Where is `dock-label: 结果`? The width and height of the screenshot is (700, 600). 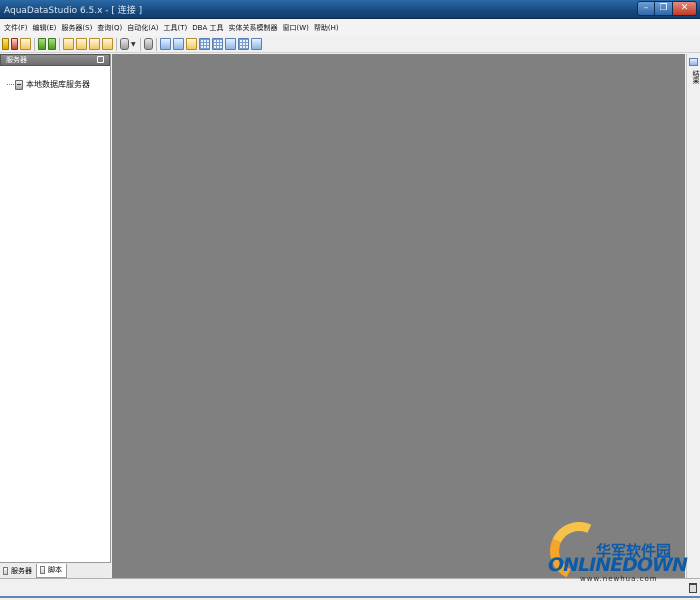
dock-label: 结果 is located at coordinates (695, 77).